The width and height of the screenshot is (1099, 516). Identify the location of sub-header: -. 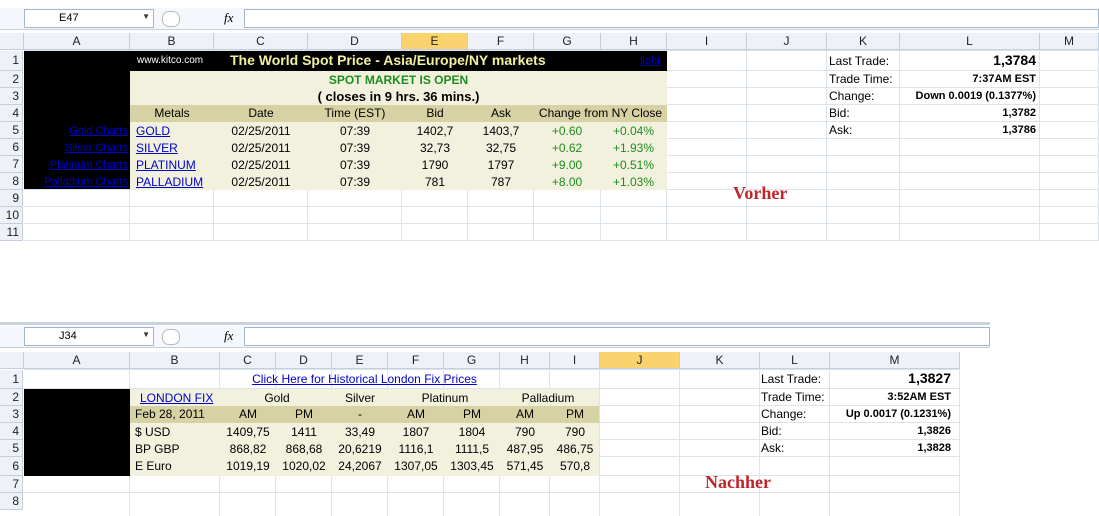
(360, 414).